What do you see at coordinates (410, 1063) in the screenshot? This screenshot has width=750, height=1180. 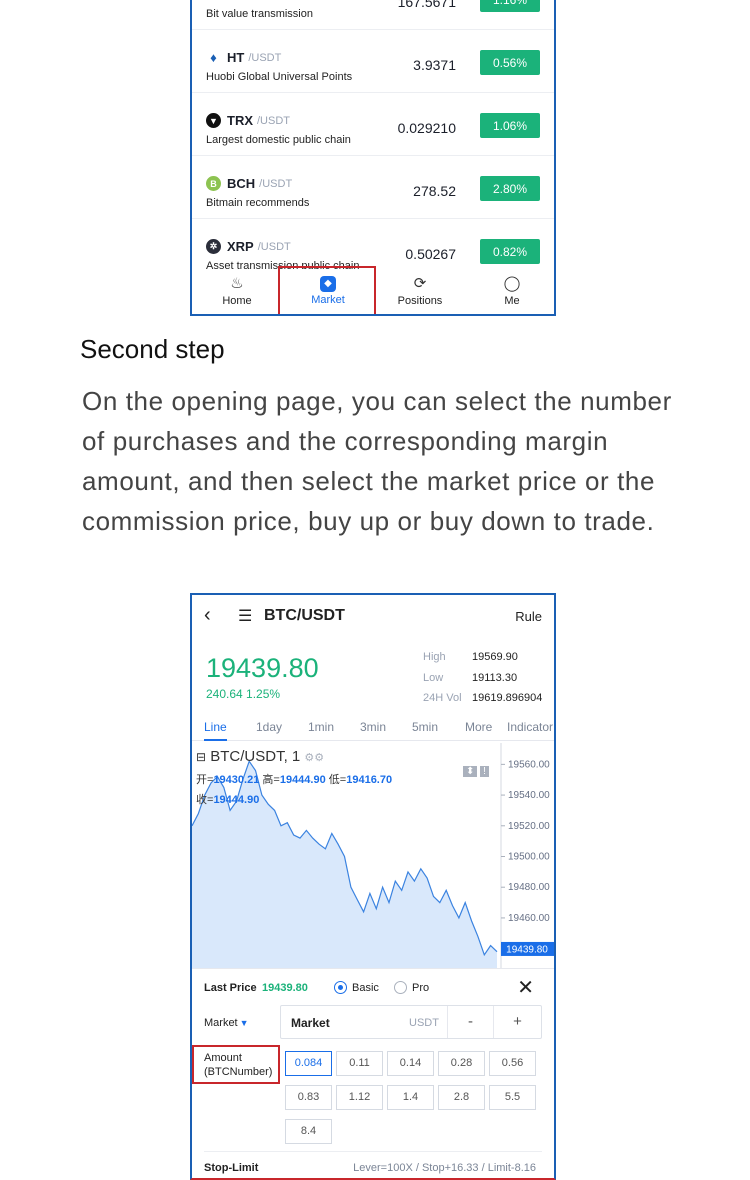 I see `amount-option: 0.14` at bounding box center [410, 1063].